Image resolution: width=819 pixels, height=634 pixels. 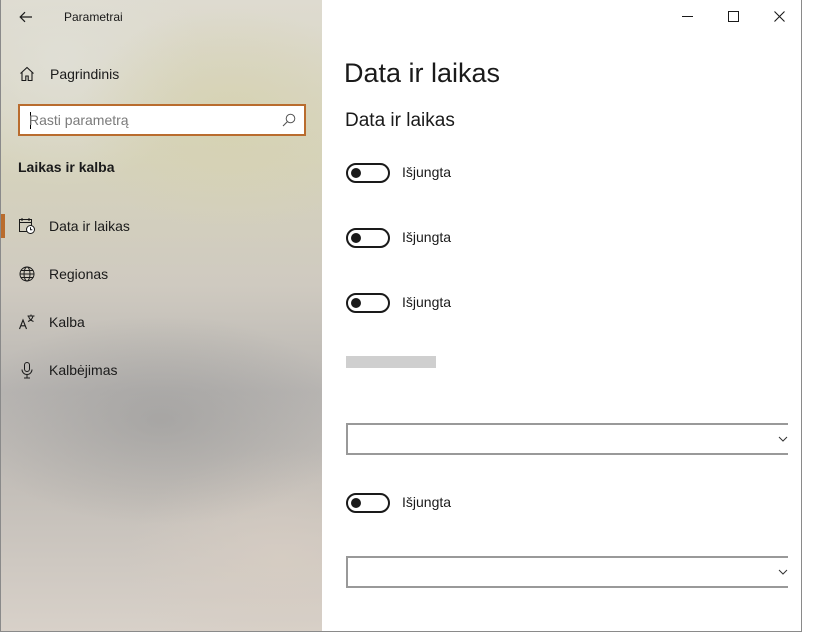 What do you see at coordinates (400, 120) in the screenshot?
I see `section-heading: Data ir laikas` at bounding box center [400, 120].